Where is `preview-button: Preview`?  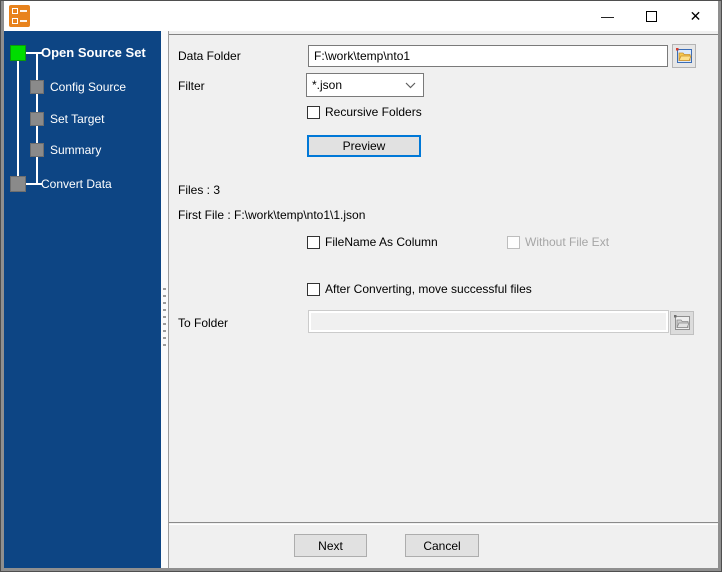
preview-button: Preview is located at coordinates (364, 146).